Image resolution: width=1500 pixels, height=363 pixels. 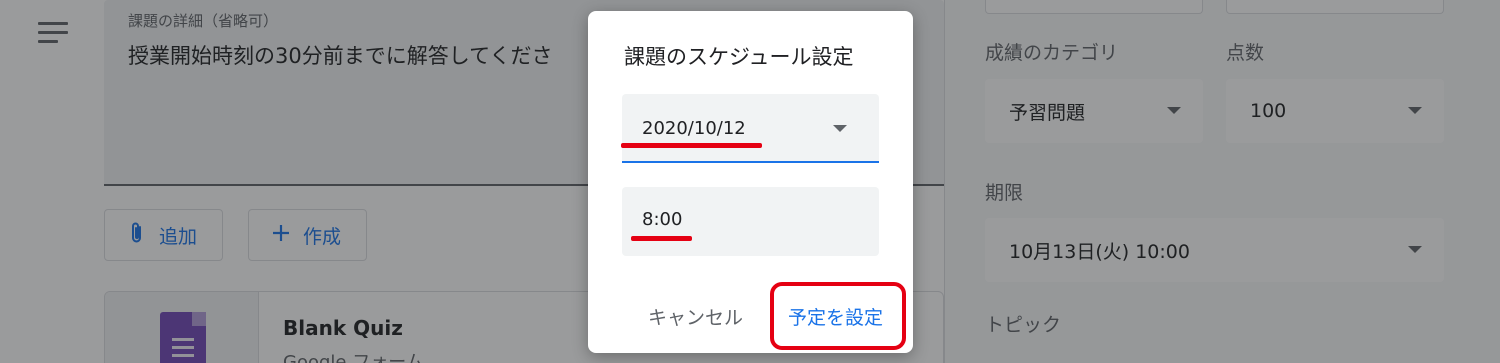 What do you see at coordinates (750, 221) in the screenshot?
I see `time-input: 8:00` at bounding box center [750, 221].